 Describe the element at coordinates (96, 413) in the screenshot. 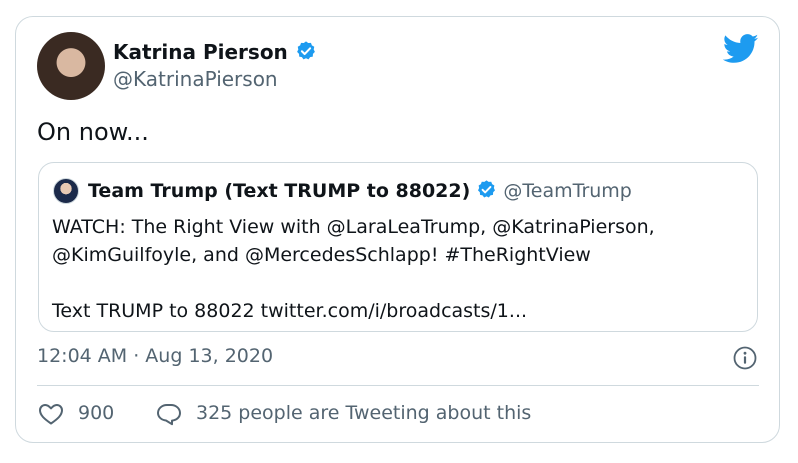

I see `like-count: 900` at that location.